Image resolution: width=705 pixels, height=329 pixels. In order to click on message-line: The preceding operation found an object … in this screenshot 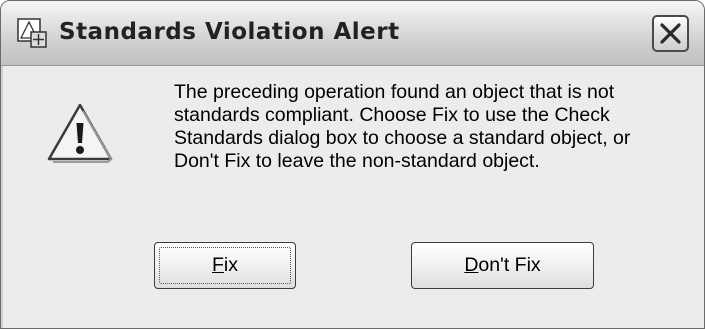, I will do `click(394, 92)`.